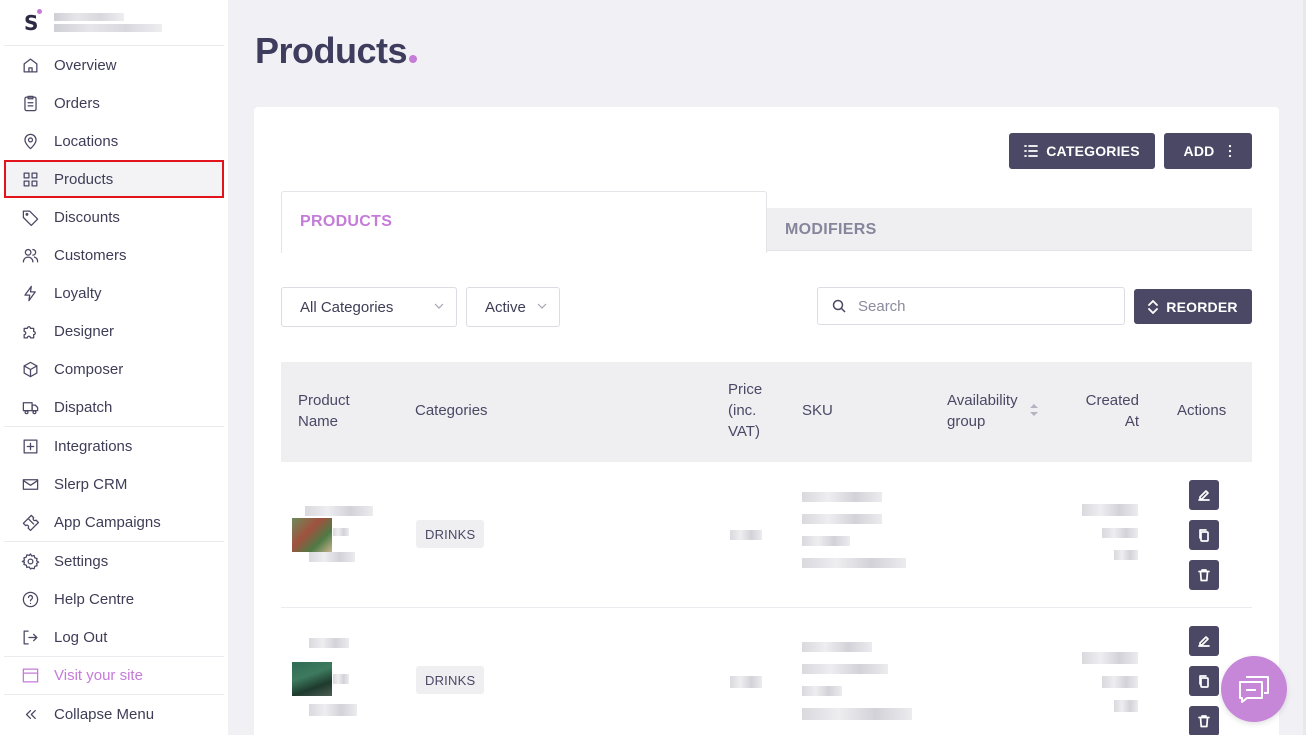  Describe the element at coordinates (992, 411) in the screenshot. I see `col-availability-group: Availability group` at that location.